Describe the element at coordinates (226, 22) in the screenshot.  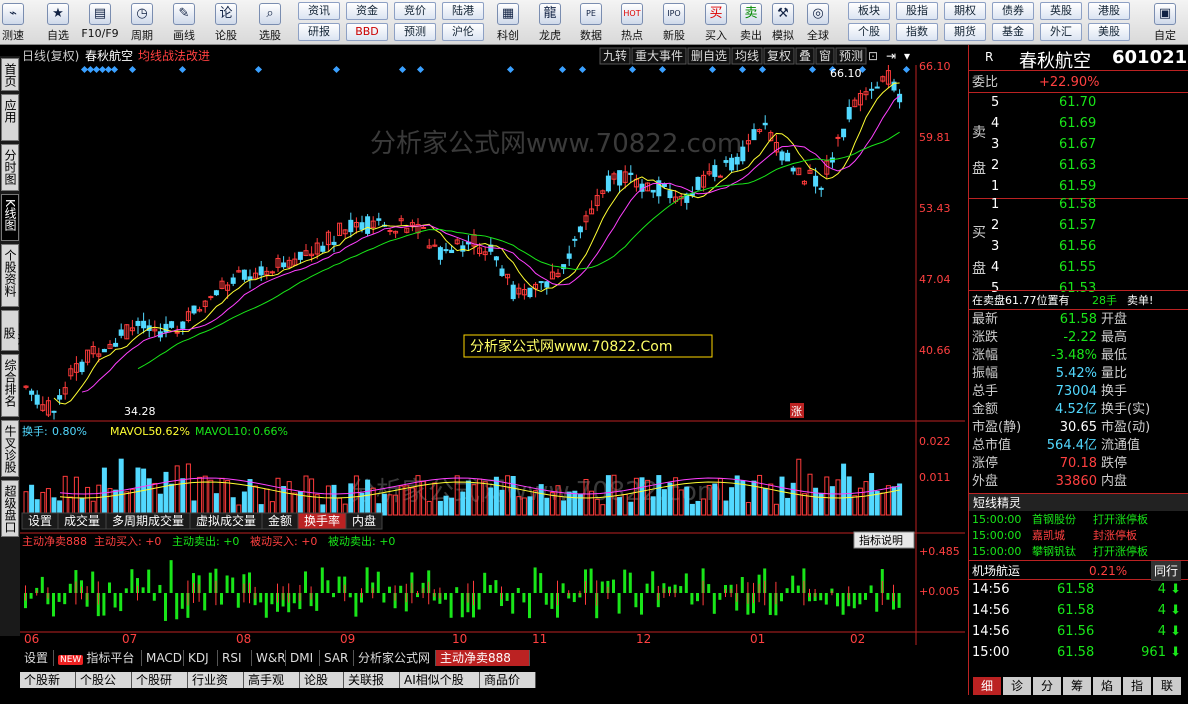
I see `discuss-button: 论论股` at that location.